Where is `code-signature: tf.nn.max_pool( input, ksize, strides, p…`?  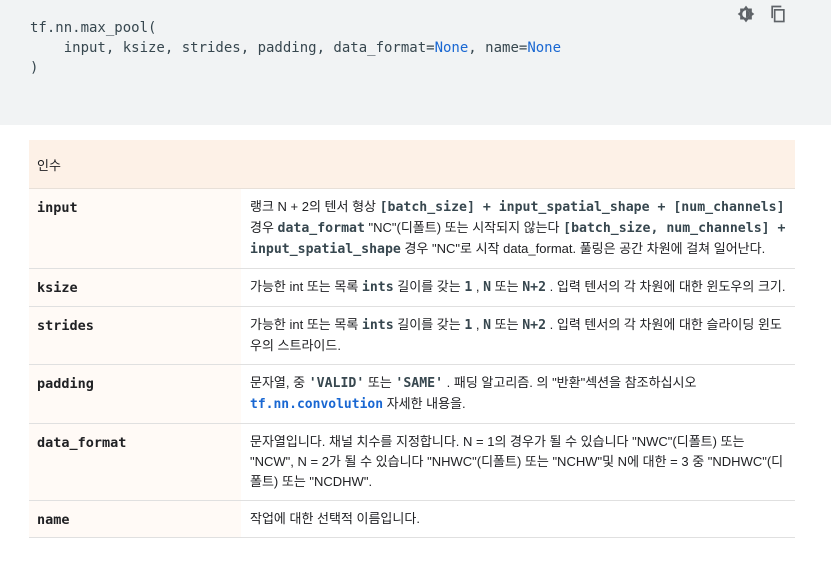 code-signature: tf.nn.max_pool( input, ksize, strides, p… is located at coordinates (295, 48).